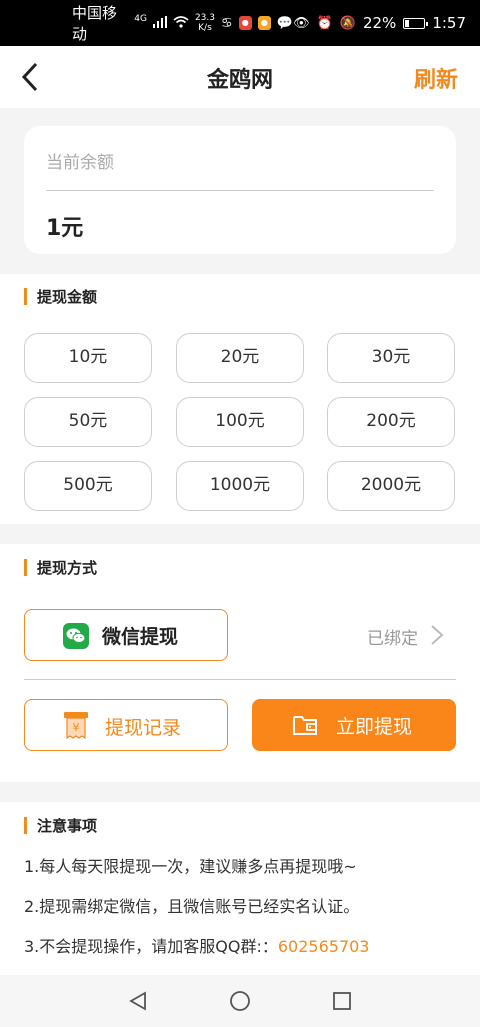  What do you see at coordinates (60, 296) in the screenshot?
I see `amount-section-title: 提现金额` at bounding box center [60, 296].